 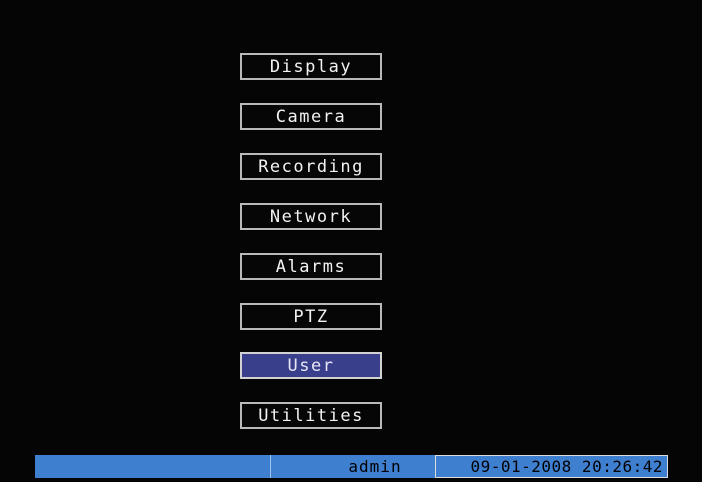 I want to click on menu-item-camera: Camera, so click(x=311, y=116).